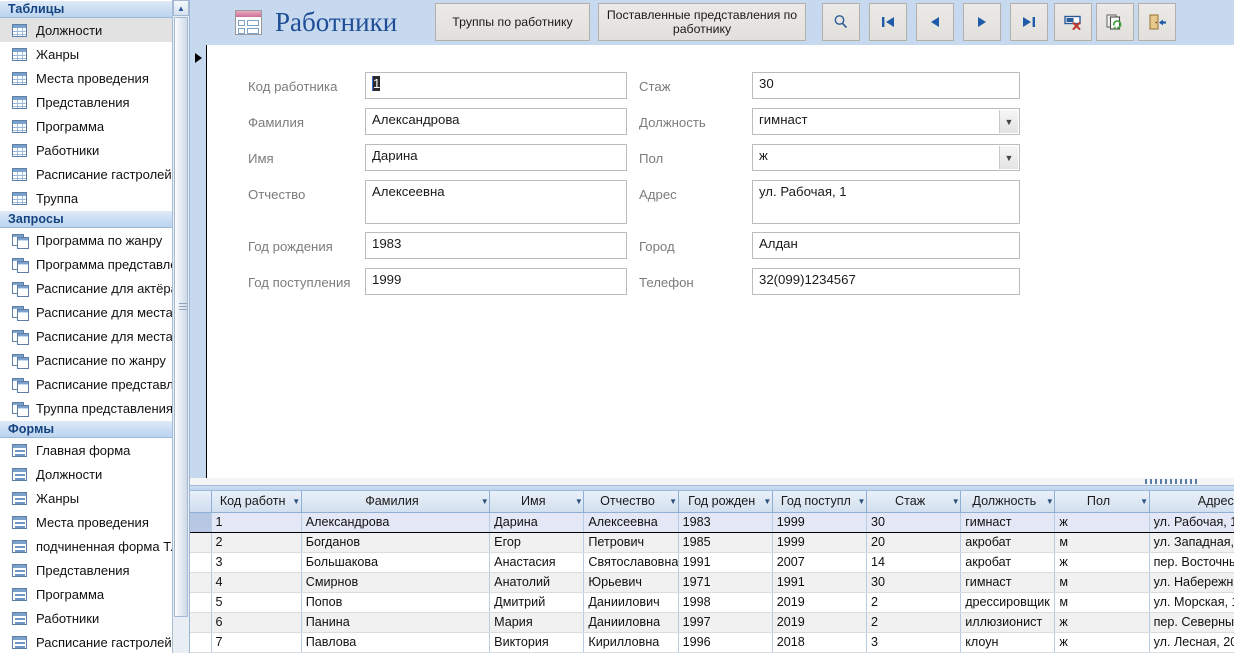 This screenshot has width=1234, height=653. I want to click on column-header-7: Должность ▼, so click(1008, 502).